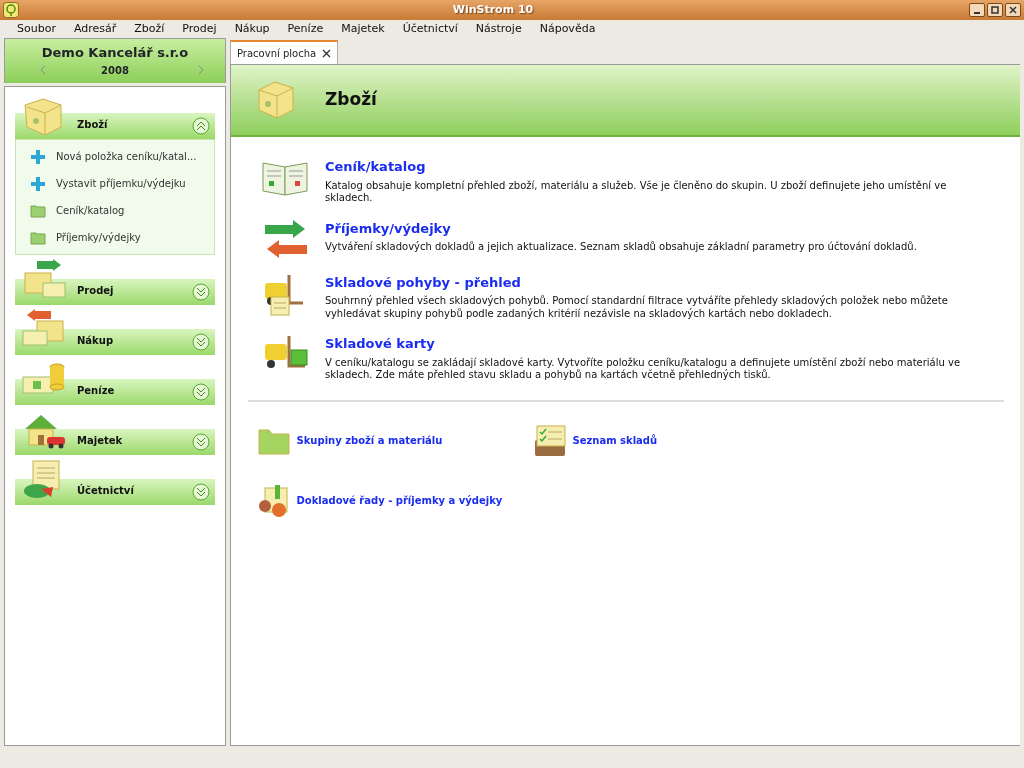  Describe the element at coordinates (550, 440) in the screenshot. I see `checklist-icon` at that location.